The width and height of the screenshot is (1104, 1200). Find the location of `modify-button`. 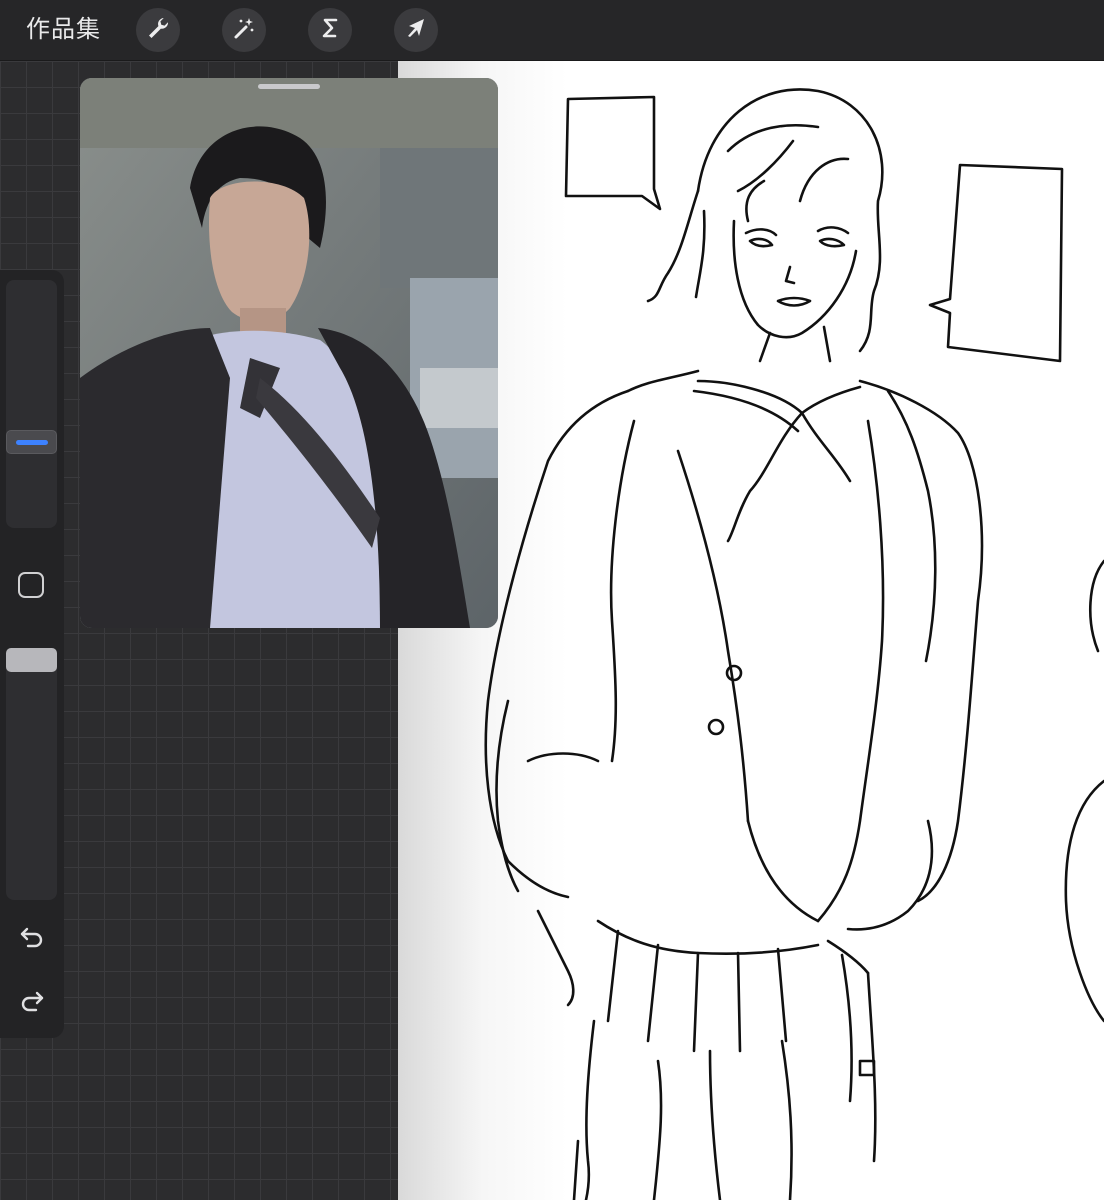

modify-button is located at coordinates (31, 585).